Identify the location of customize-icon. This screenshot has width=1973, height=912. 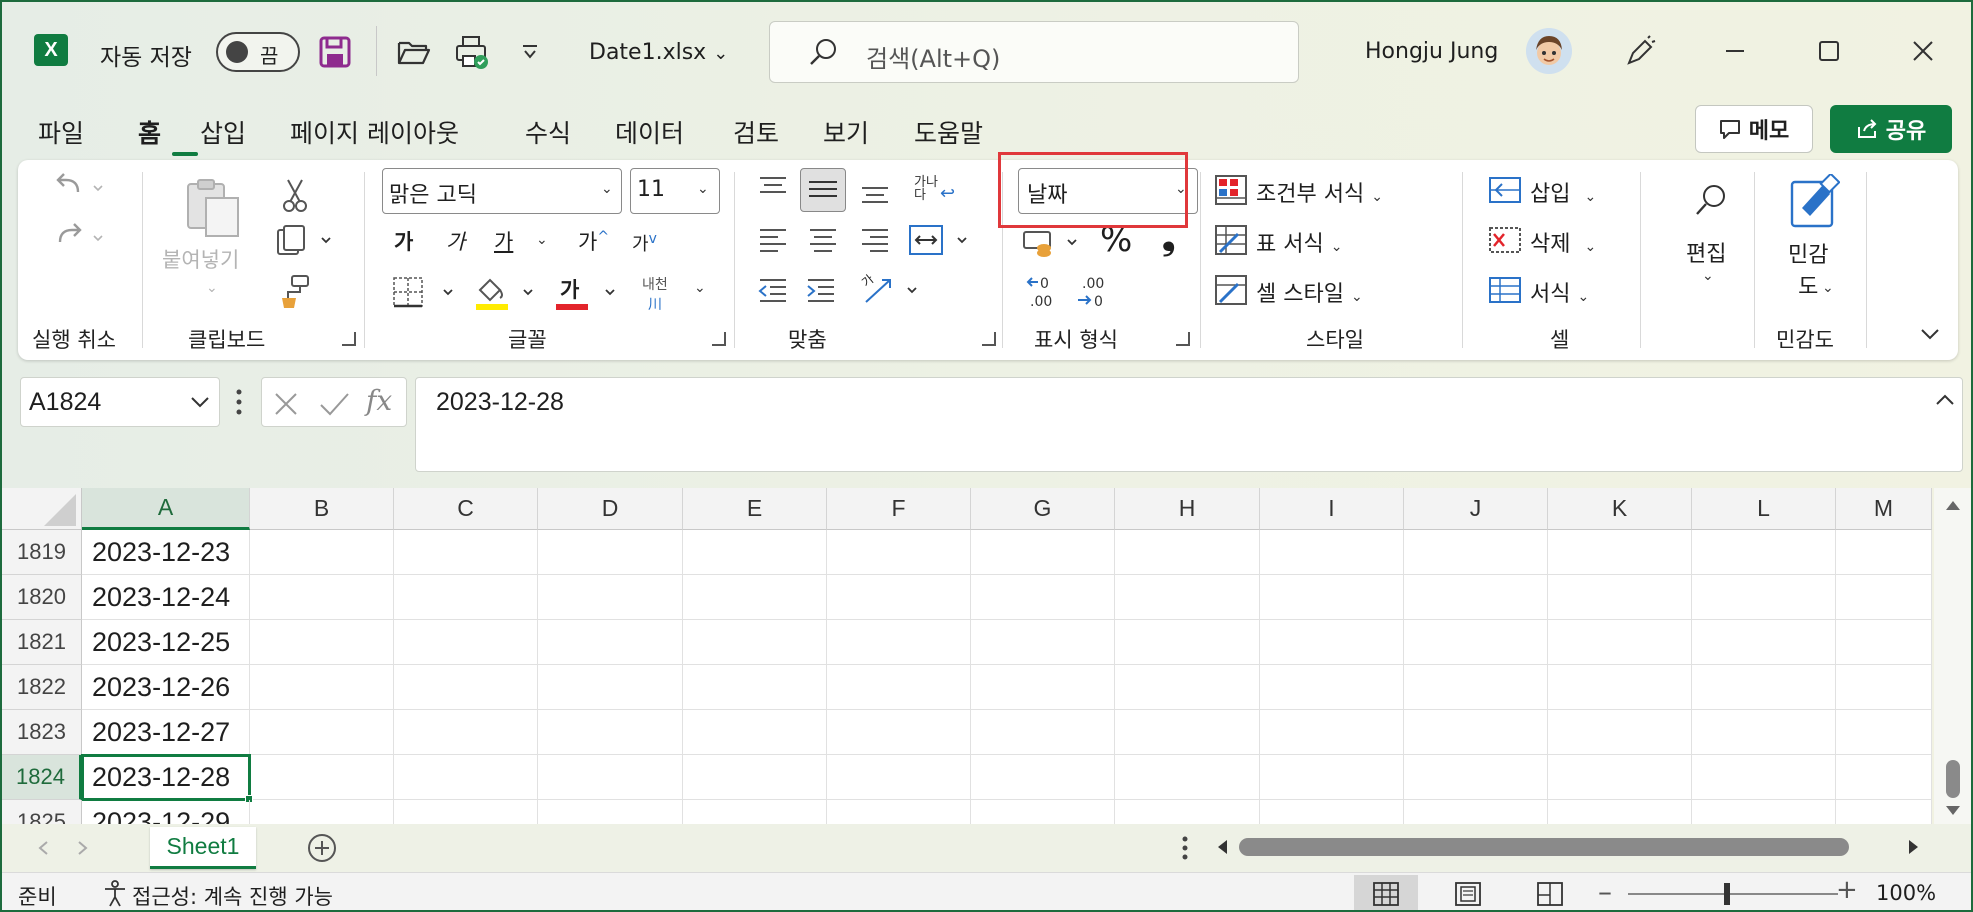
(530, 52).